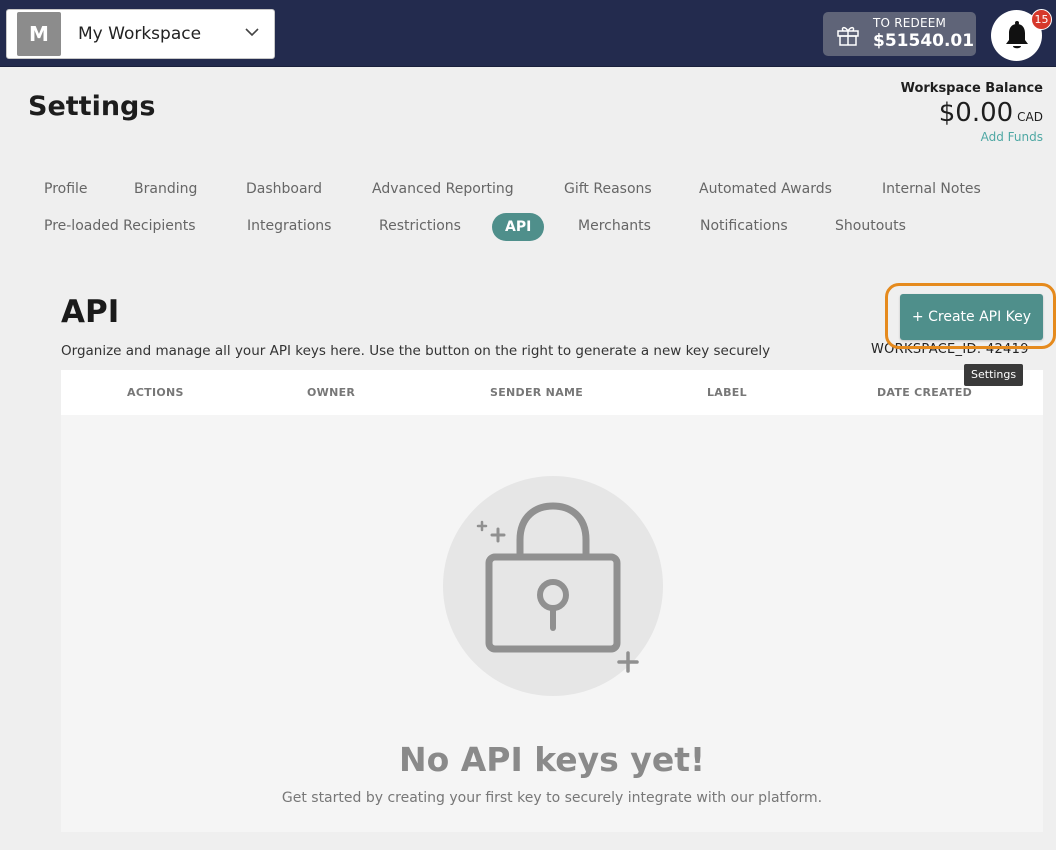 The height and width of the screenshot is (850, 1056). What do you see at coordinates (39, 34) in the screenshot?
I see `workspace-avatar: M` at bounding box center [39, 34].